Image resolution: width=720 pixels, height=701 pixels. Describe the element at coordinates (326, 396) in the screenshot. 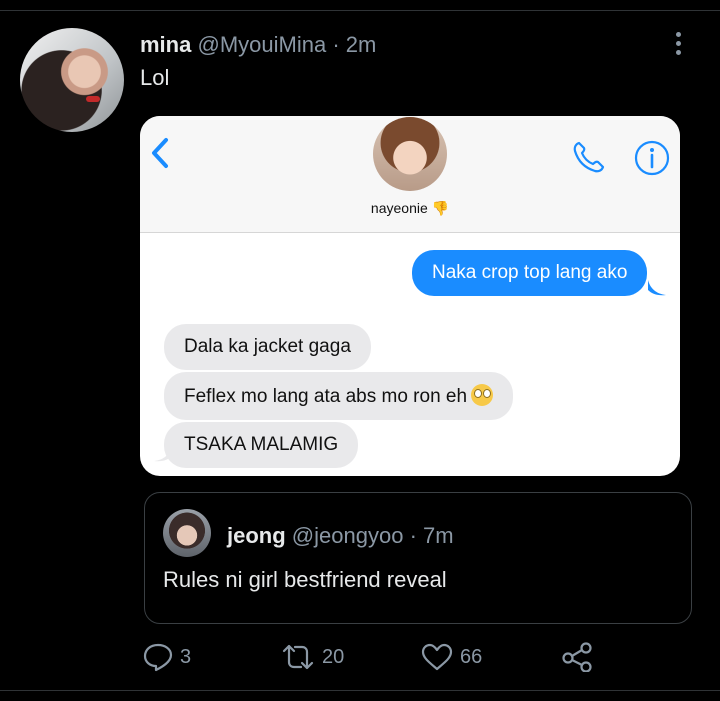

I see `message-text: Feflex mo lang ata abs mo ron eh` at that location.